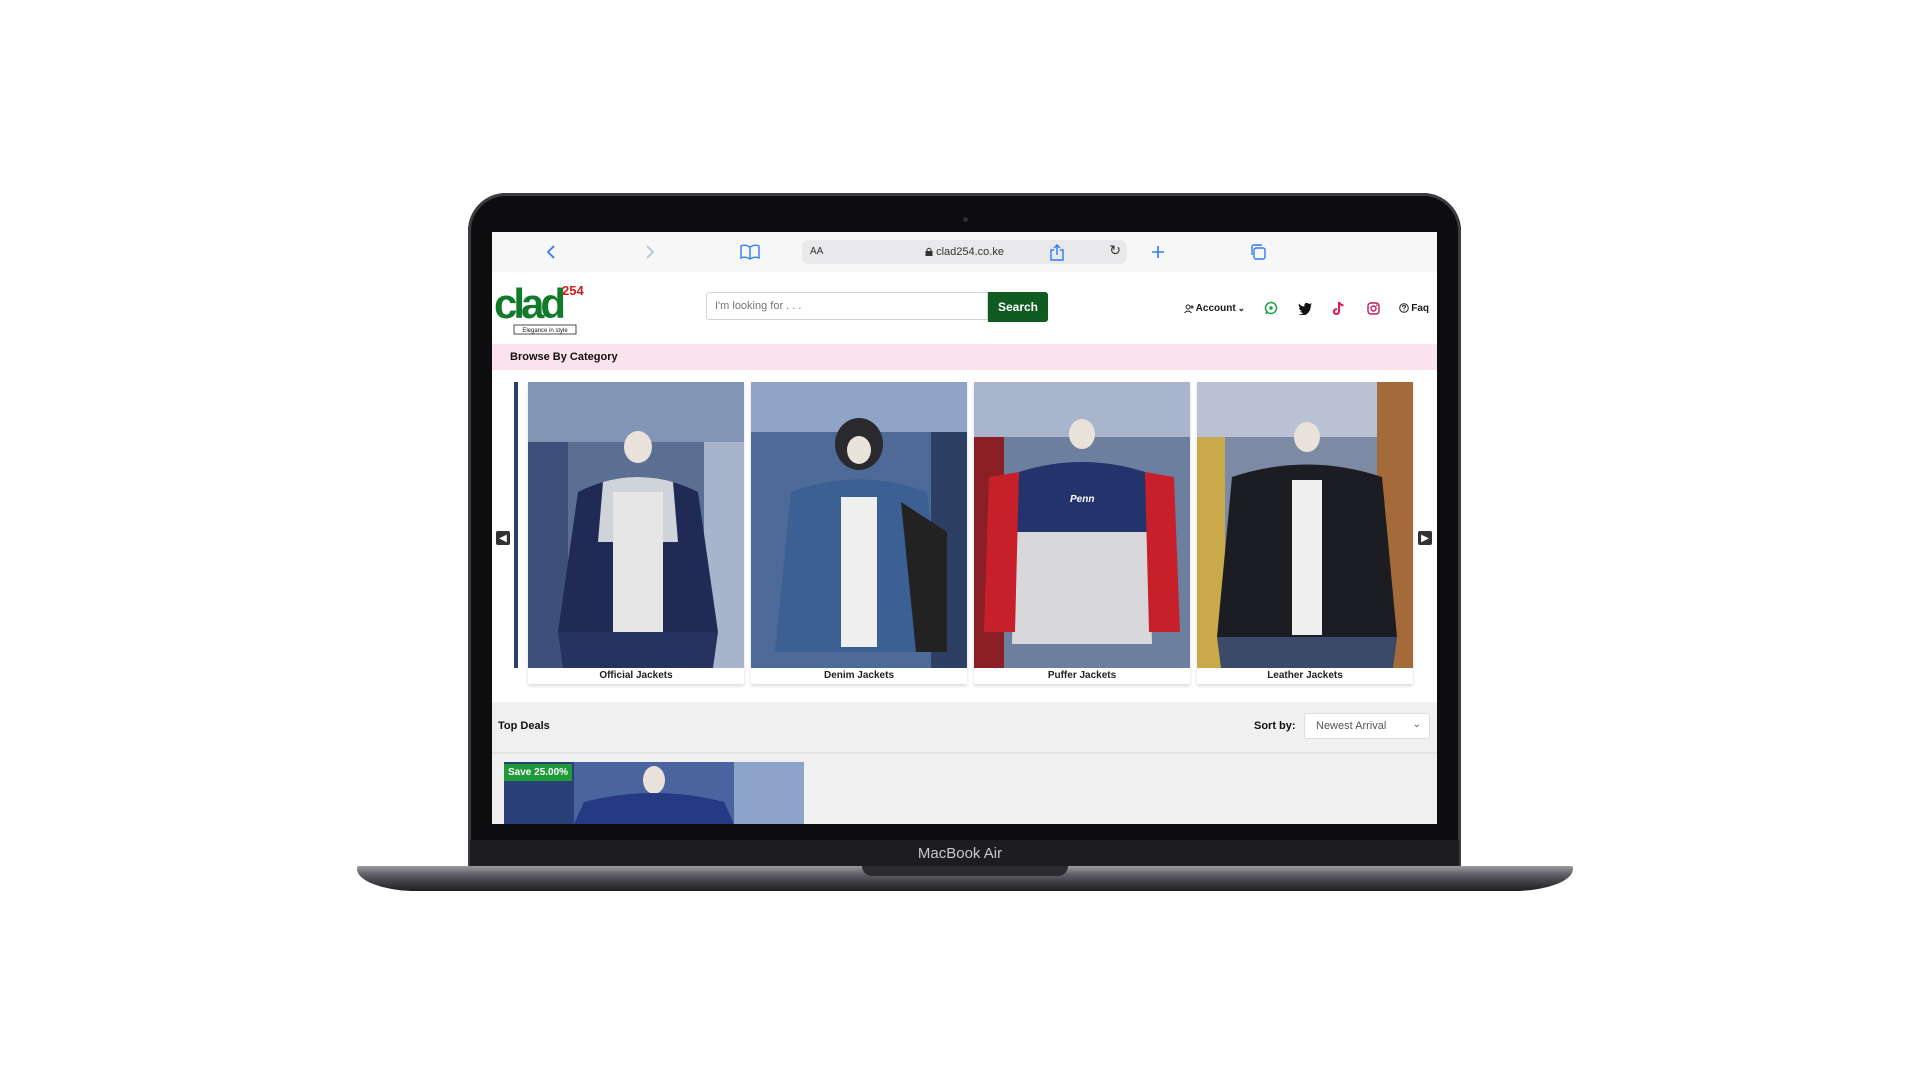 The image size is (1920, 1080). I want to click on site-logo: clad 254 Elegance in style, so click(545, 307).